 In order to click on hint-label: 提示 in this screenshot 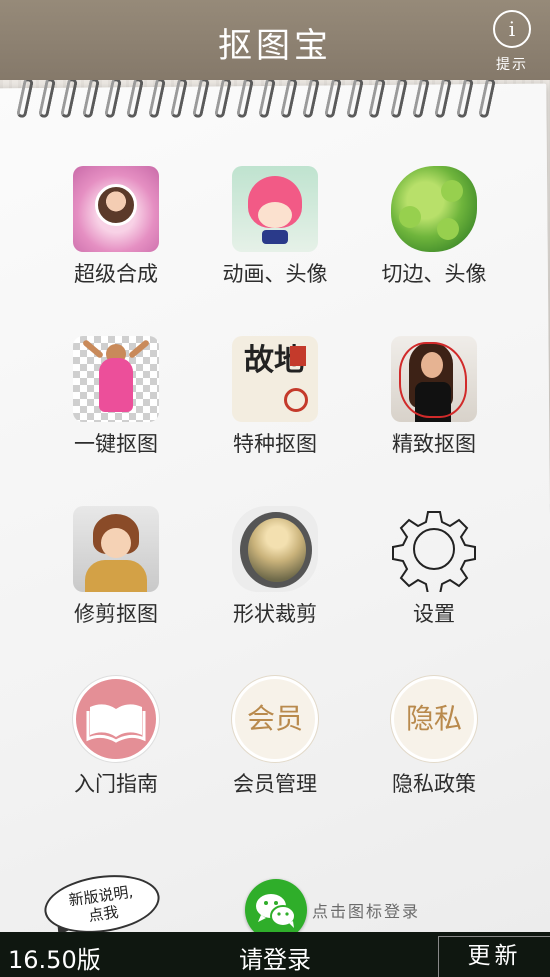, I will do `click(512, 65)`.